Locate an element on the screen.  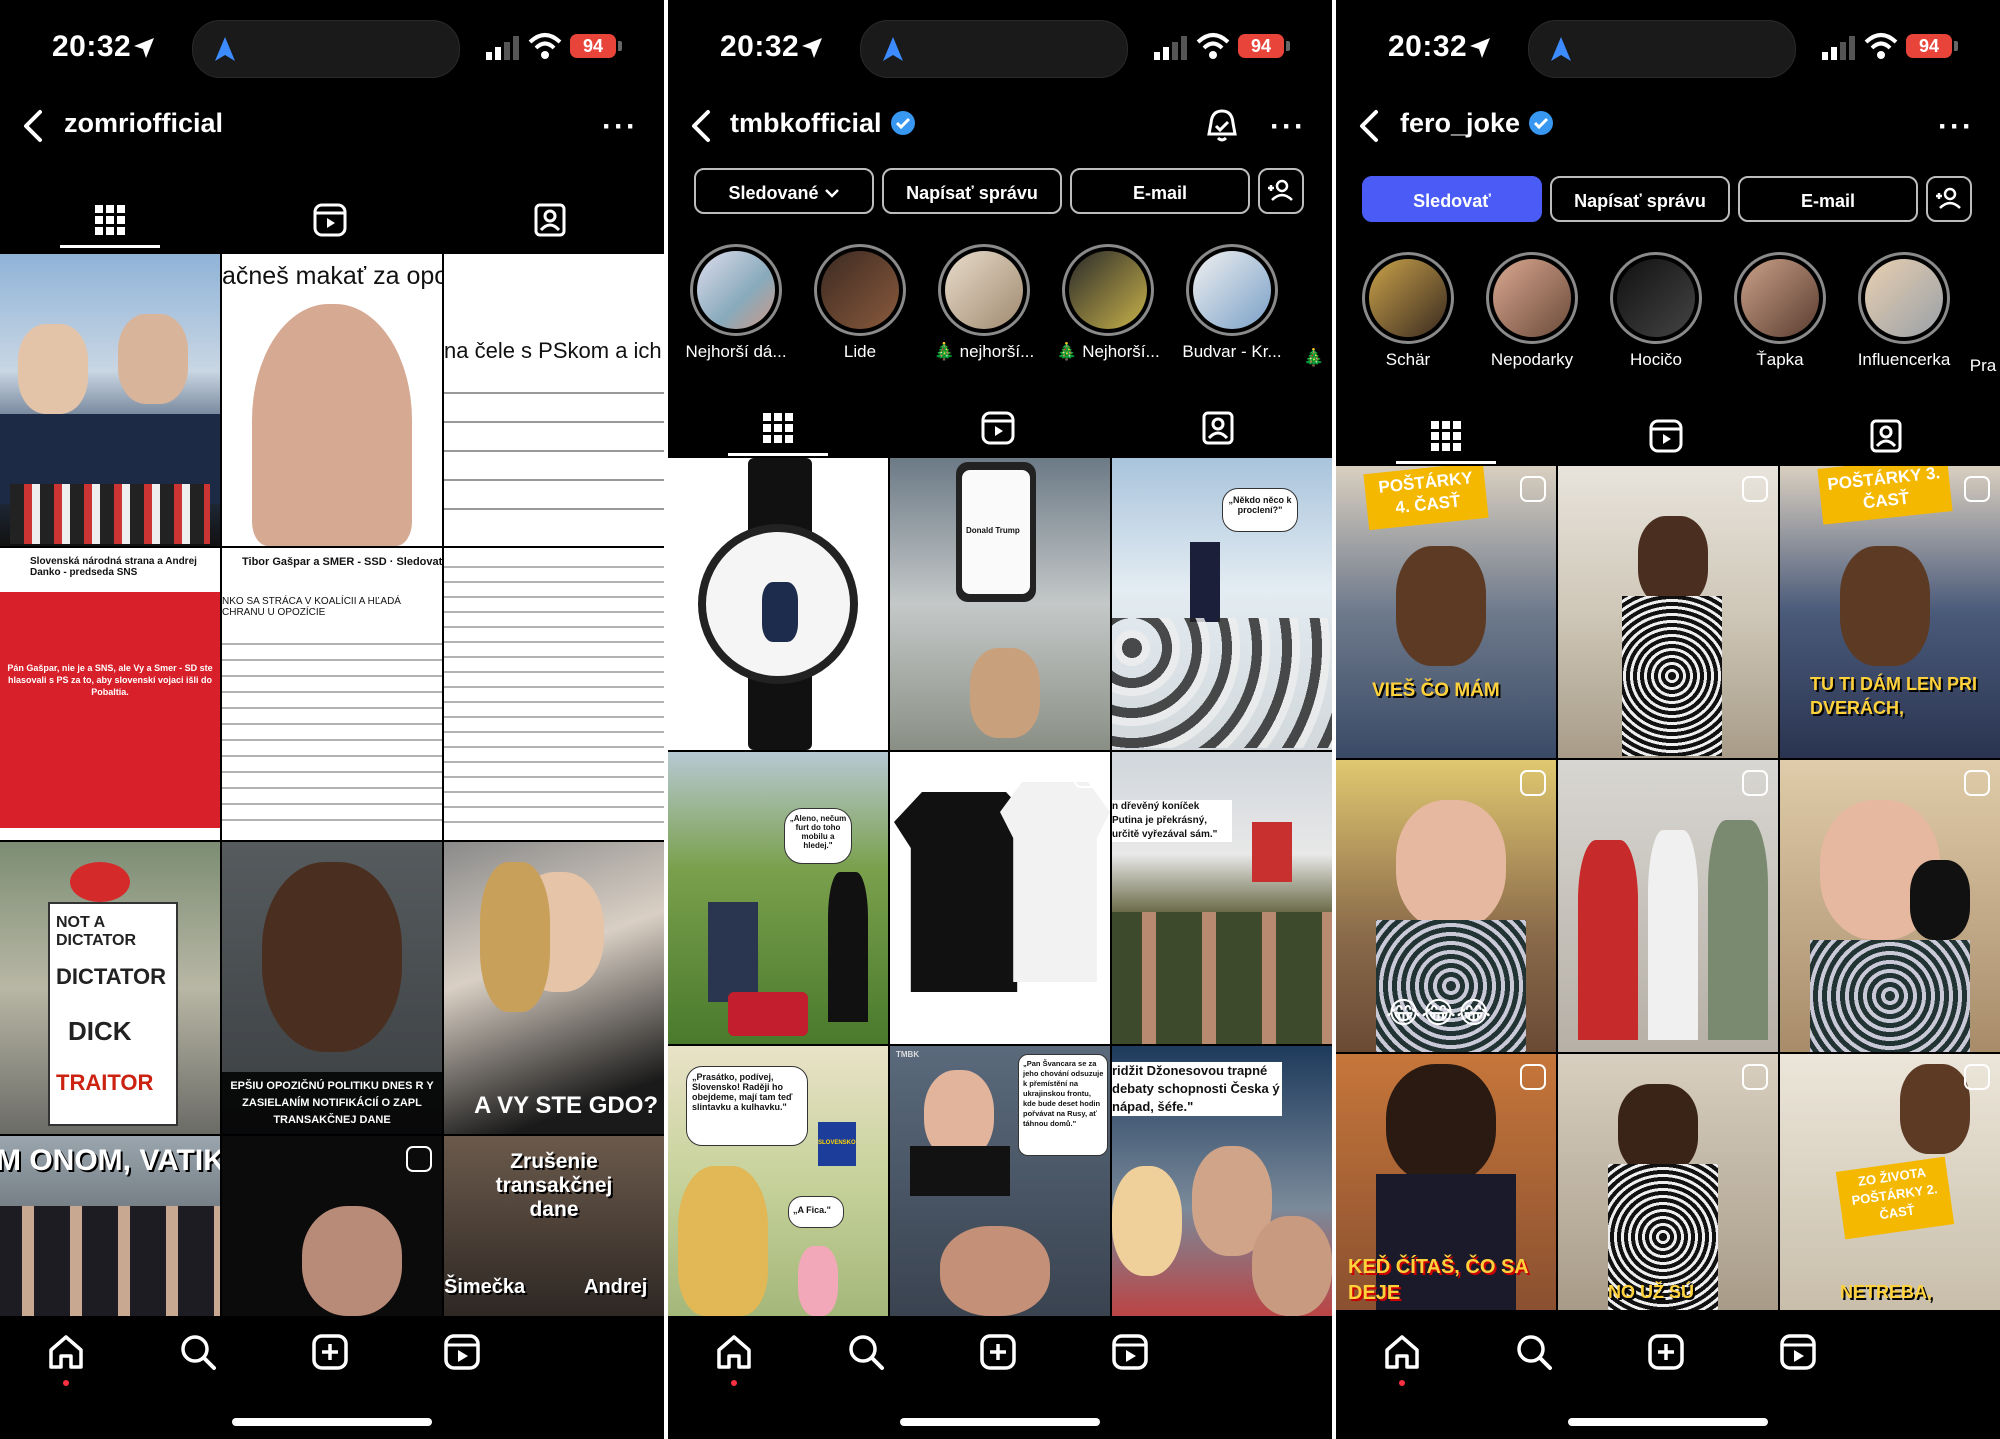
sign-text: DICK is located at coordinates (100, 1031).